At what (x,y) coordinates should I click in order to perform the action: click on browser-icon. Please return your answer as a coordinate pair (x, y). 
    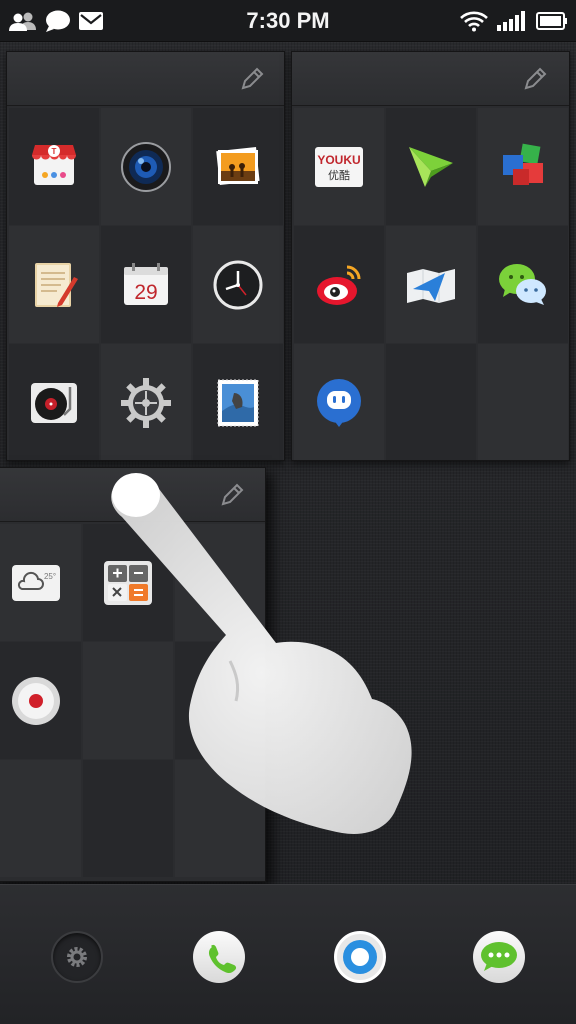
    Looking at the image, I should click on (360, 957).